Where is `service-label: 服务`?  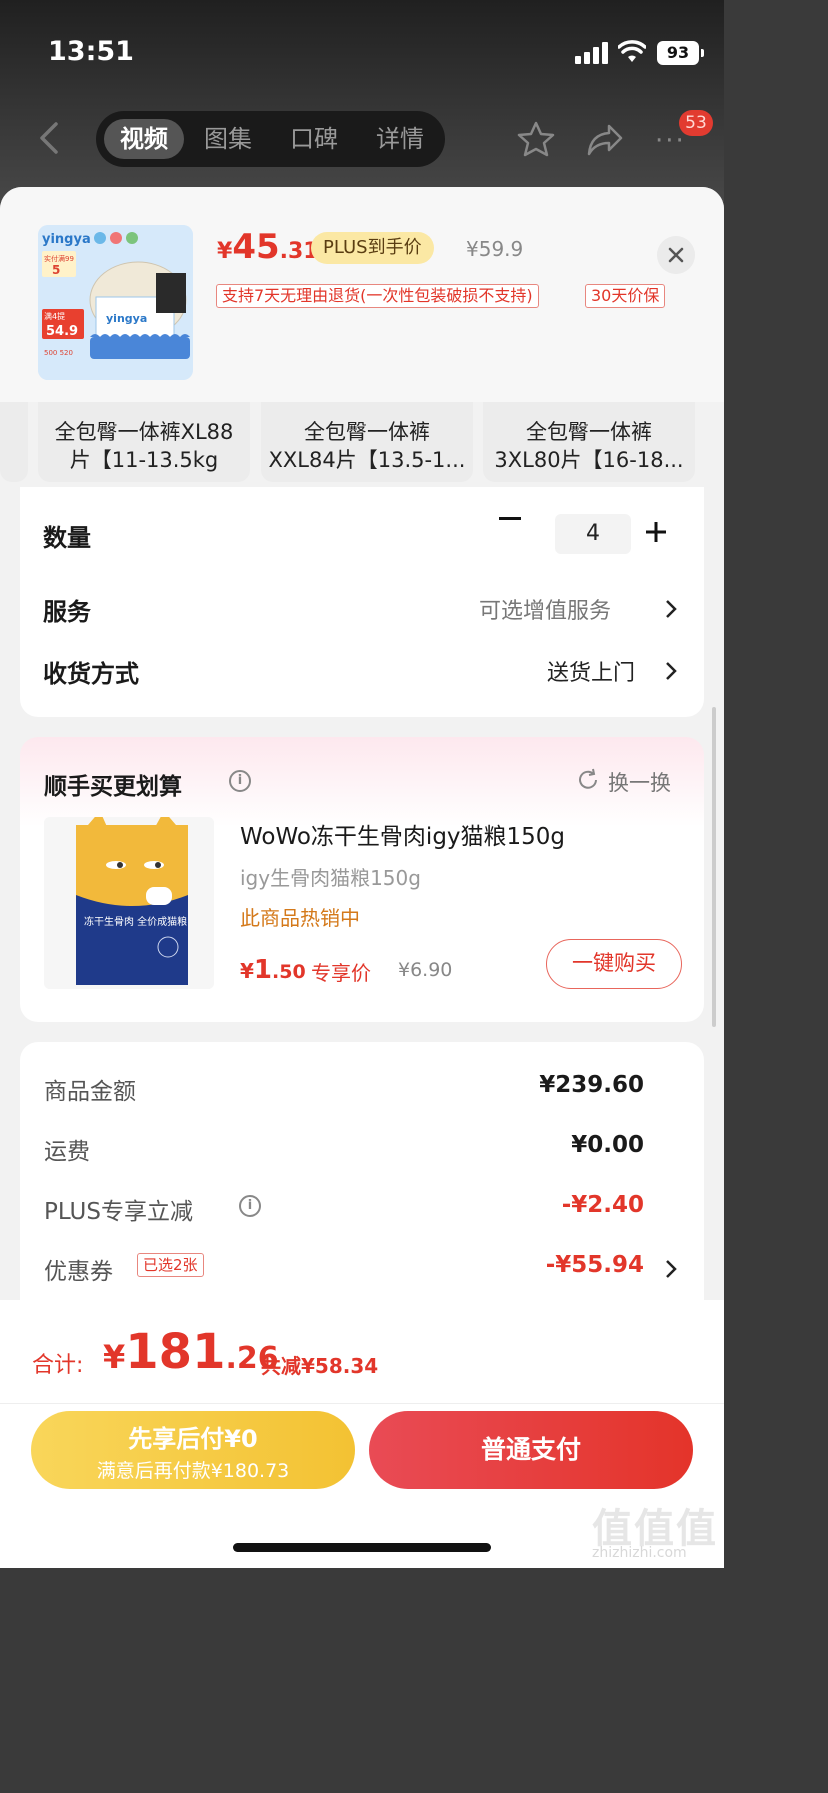 service-label: 服务 is located at coordinates (67, 612).